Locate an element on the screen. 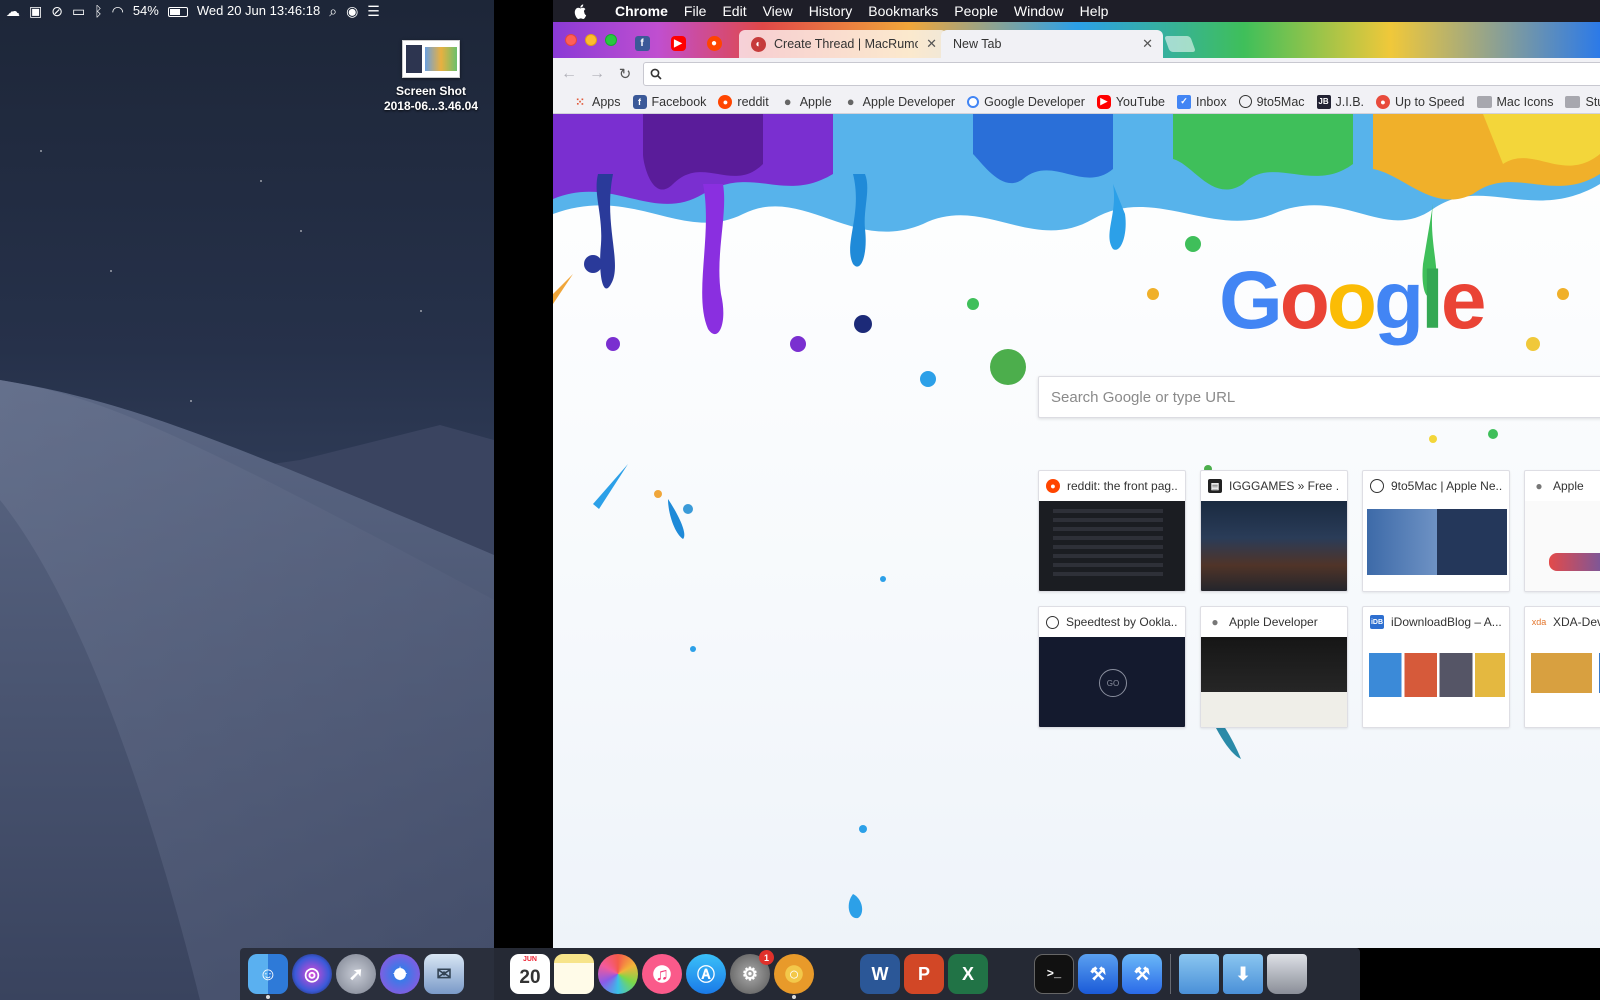 This screenshot has height=1000, width=1600. downloads-folder-icon: ⬇ is located at coordinates (1243, 974).